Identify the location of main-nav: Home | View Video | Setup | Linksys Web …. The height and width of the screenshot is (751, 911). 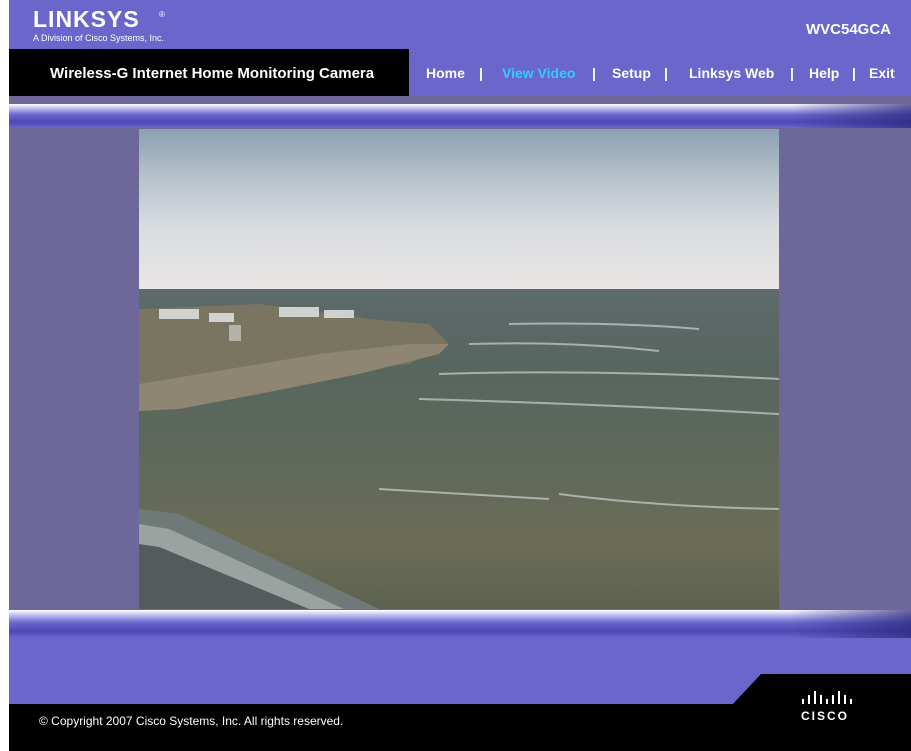
(660, 72).